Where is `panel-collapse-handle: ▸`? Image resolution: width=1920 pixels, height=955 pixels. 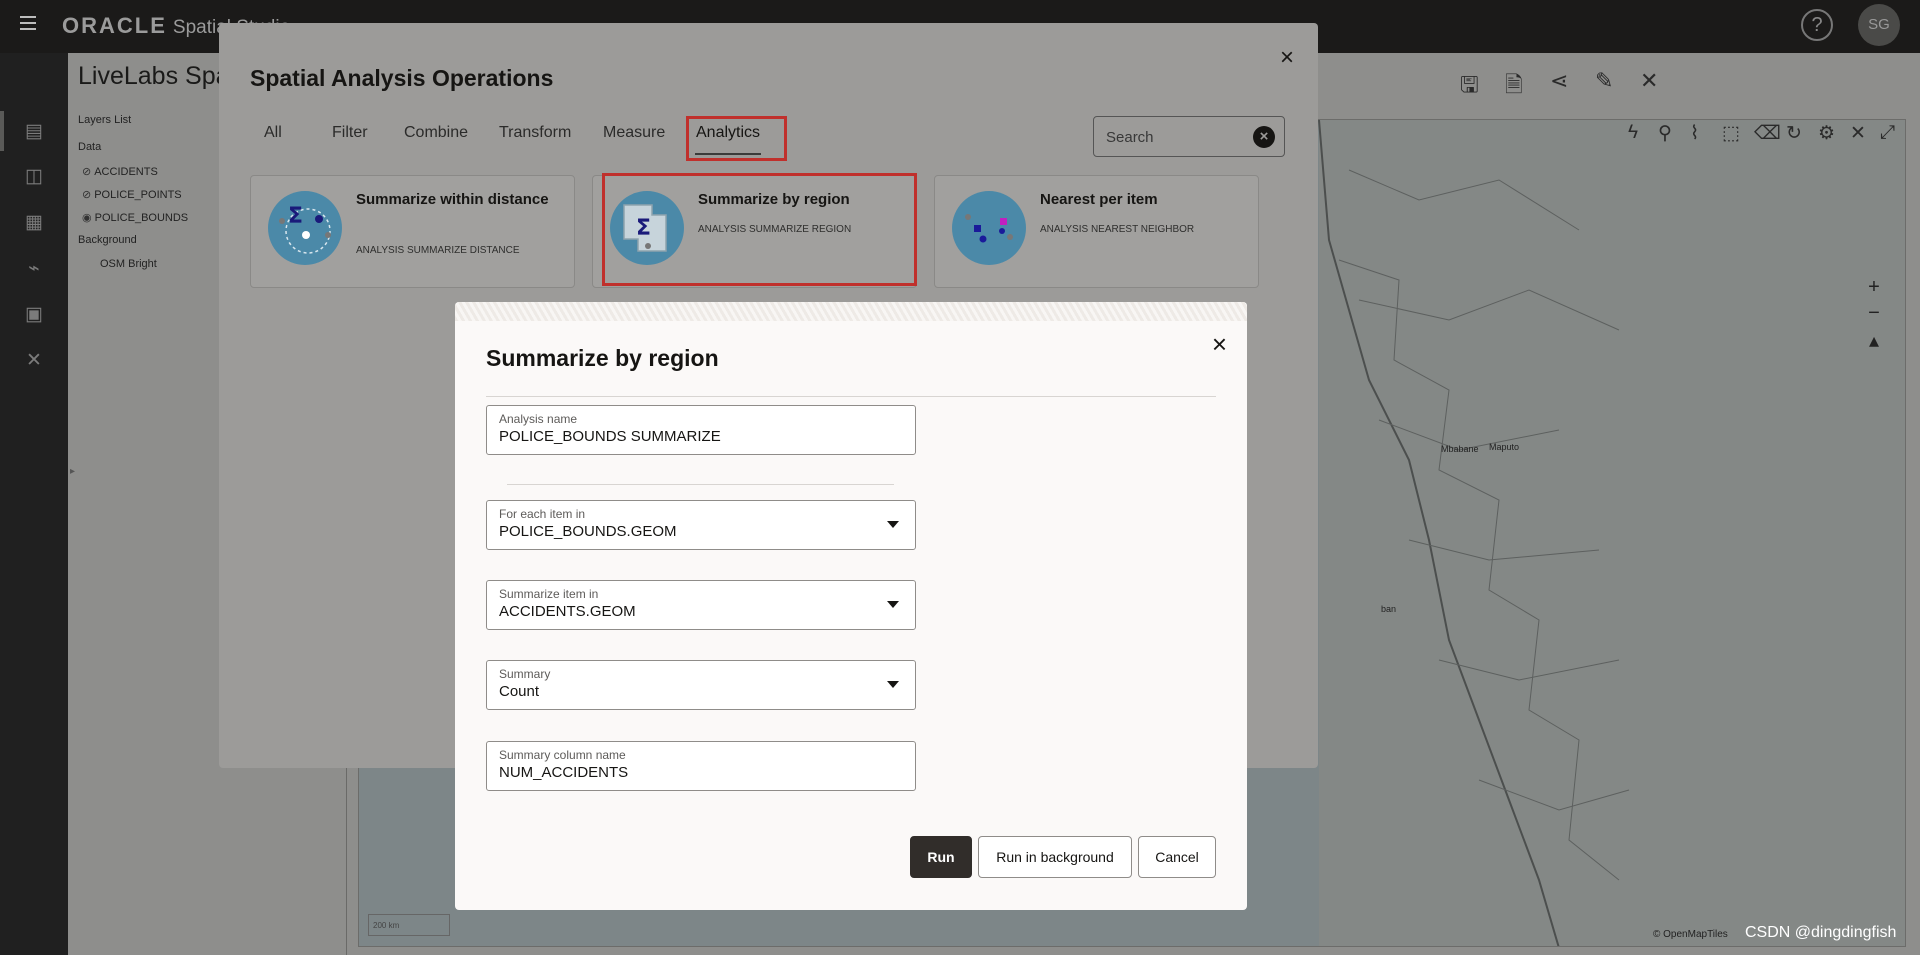 panel-collapse-handle: ▸ is located at coordinates (73, 473).